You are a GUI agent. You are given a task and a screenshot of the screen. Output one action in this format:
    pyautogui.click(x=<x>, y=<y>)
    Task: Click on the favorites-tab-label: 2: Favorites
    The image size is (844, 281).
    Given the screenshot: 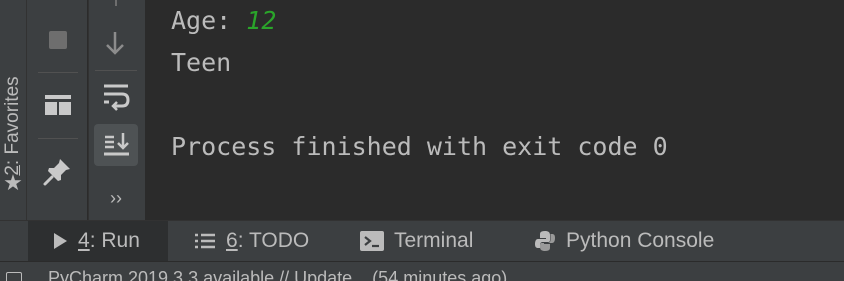 What is the action you would take?
    pyautogui.click(x=12, y=126)
    